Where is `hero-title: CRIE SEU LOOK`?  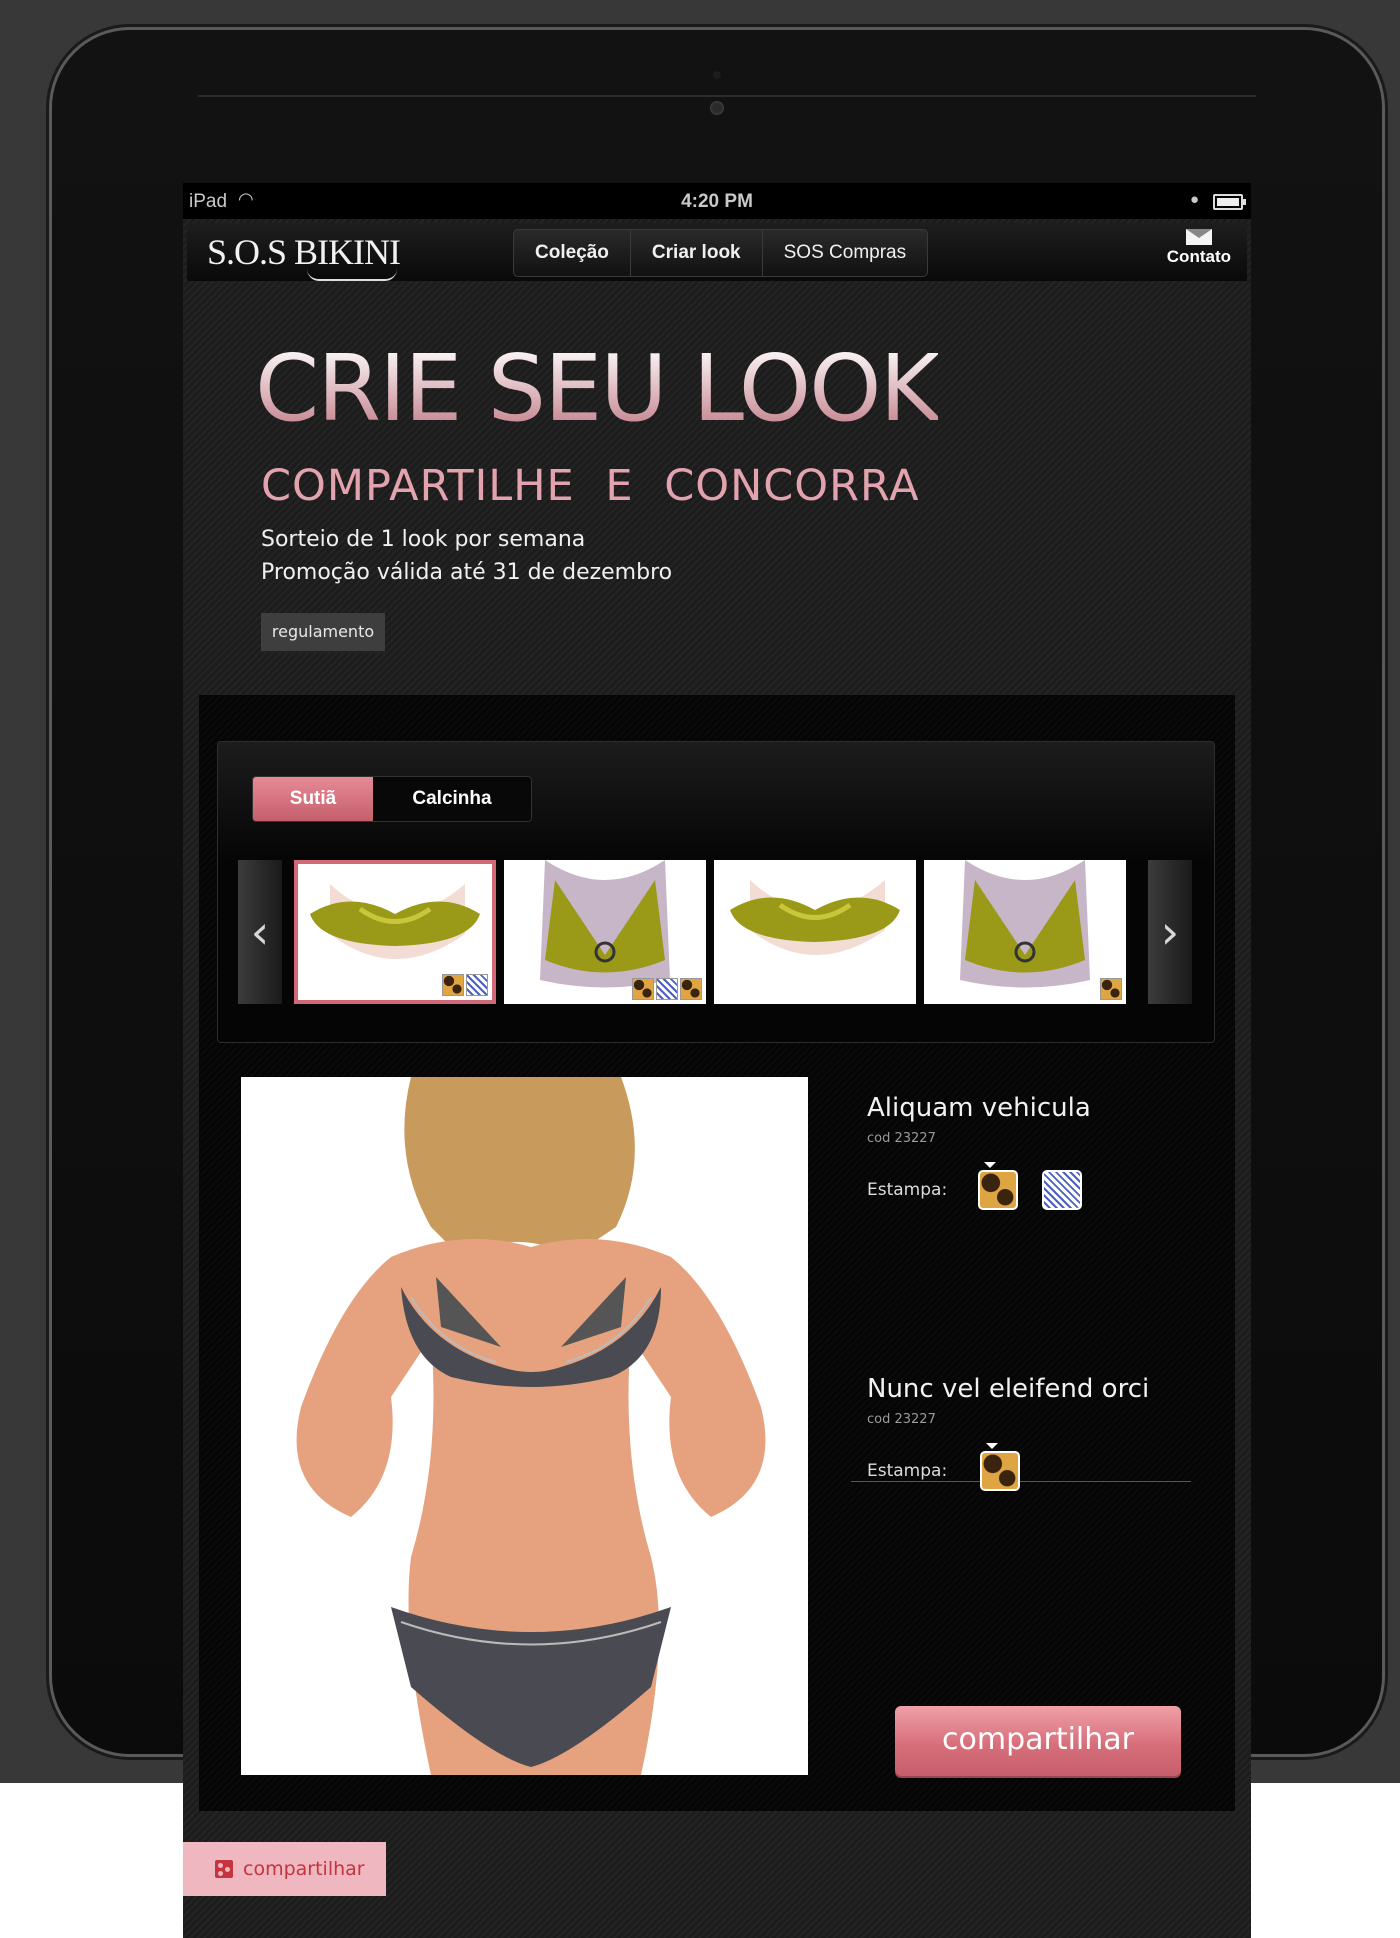 hero-title: CRIE SEU LOOK is located at coordinates (597, 388).